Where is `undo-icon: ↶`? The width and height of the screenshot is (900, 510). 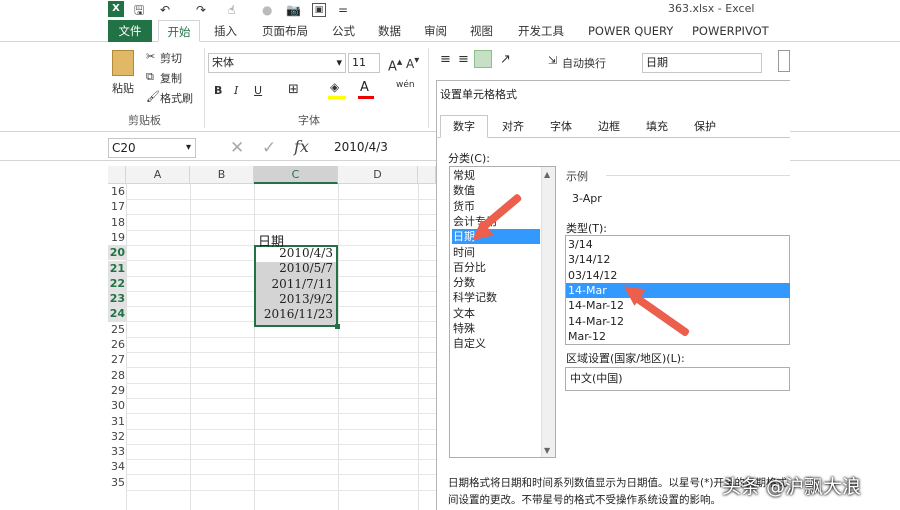
undo-icon: ↶ is located at coordinates (165, 10).